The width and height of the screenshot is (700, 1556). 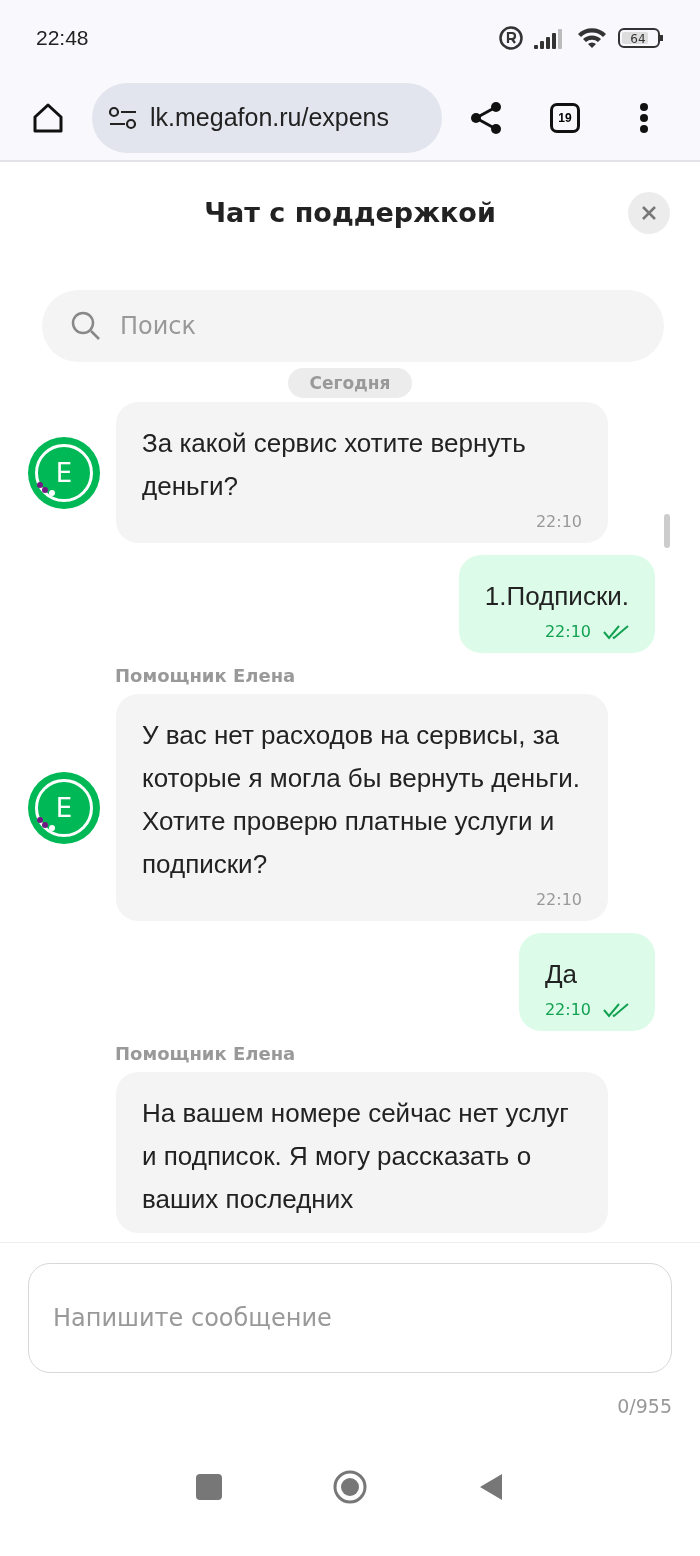 I want to click on address-bar: lk.megafon.ru/expens, so click(x=267, y=117).